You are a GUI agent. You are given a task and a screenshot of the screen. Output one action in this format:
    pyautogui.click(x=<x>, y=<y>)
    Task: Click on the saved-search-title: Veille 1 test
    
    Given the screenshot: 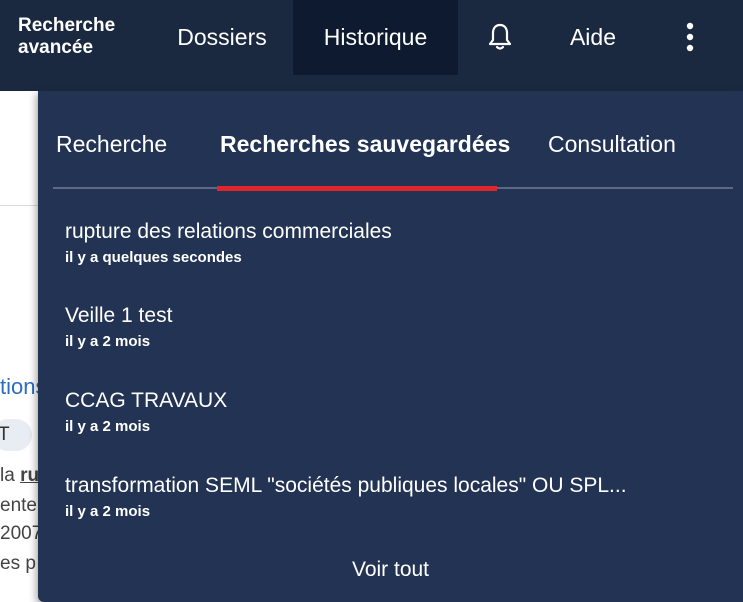 What is the action you would take?
    pyautogui.click(x=119, y=315)
    